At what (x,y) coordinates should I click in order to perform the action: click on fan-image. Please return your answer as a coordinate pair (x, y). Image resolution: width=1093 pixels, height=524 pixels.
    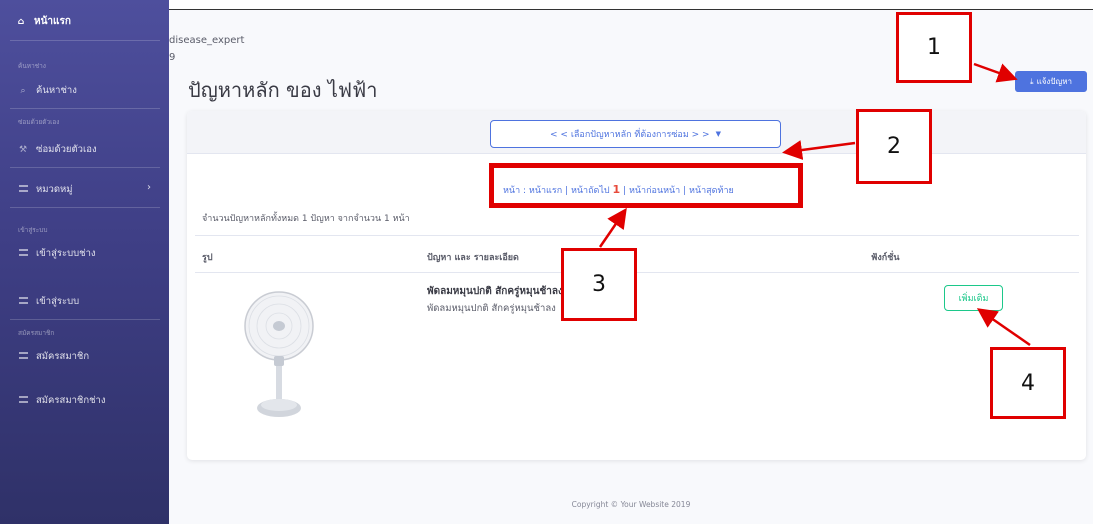
    Looking at the image, I should click on (279, 354).